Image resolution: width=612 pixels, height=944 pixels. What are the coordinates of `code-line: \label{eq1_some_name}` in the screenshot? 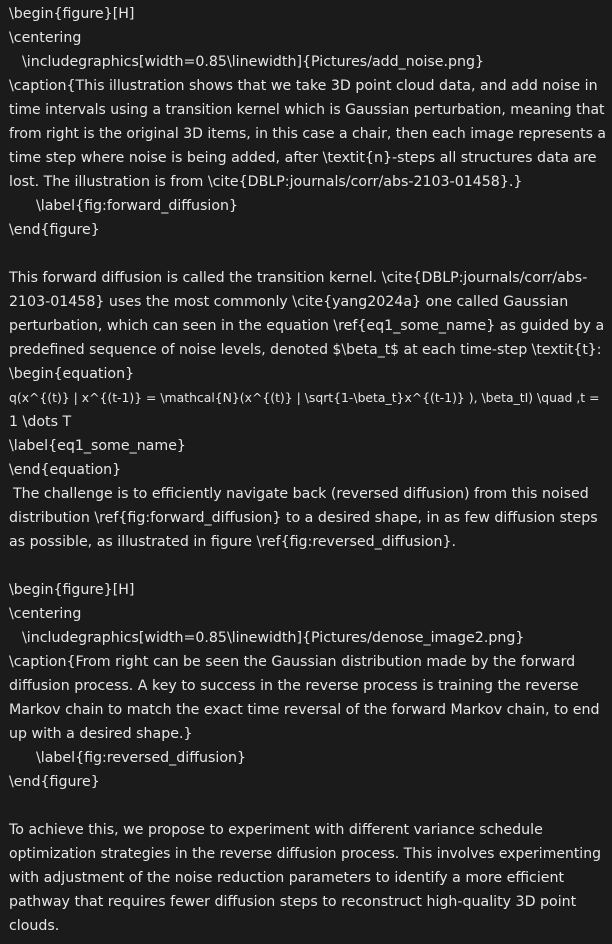 It's located at (97, 446).